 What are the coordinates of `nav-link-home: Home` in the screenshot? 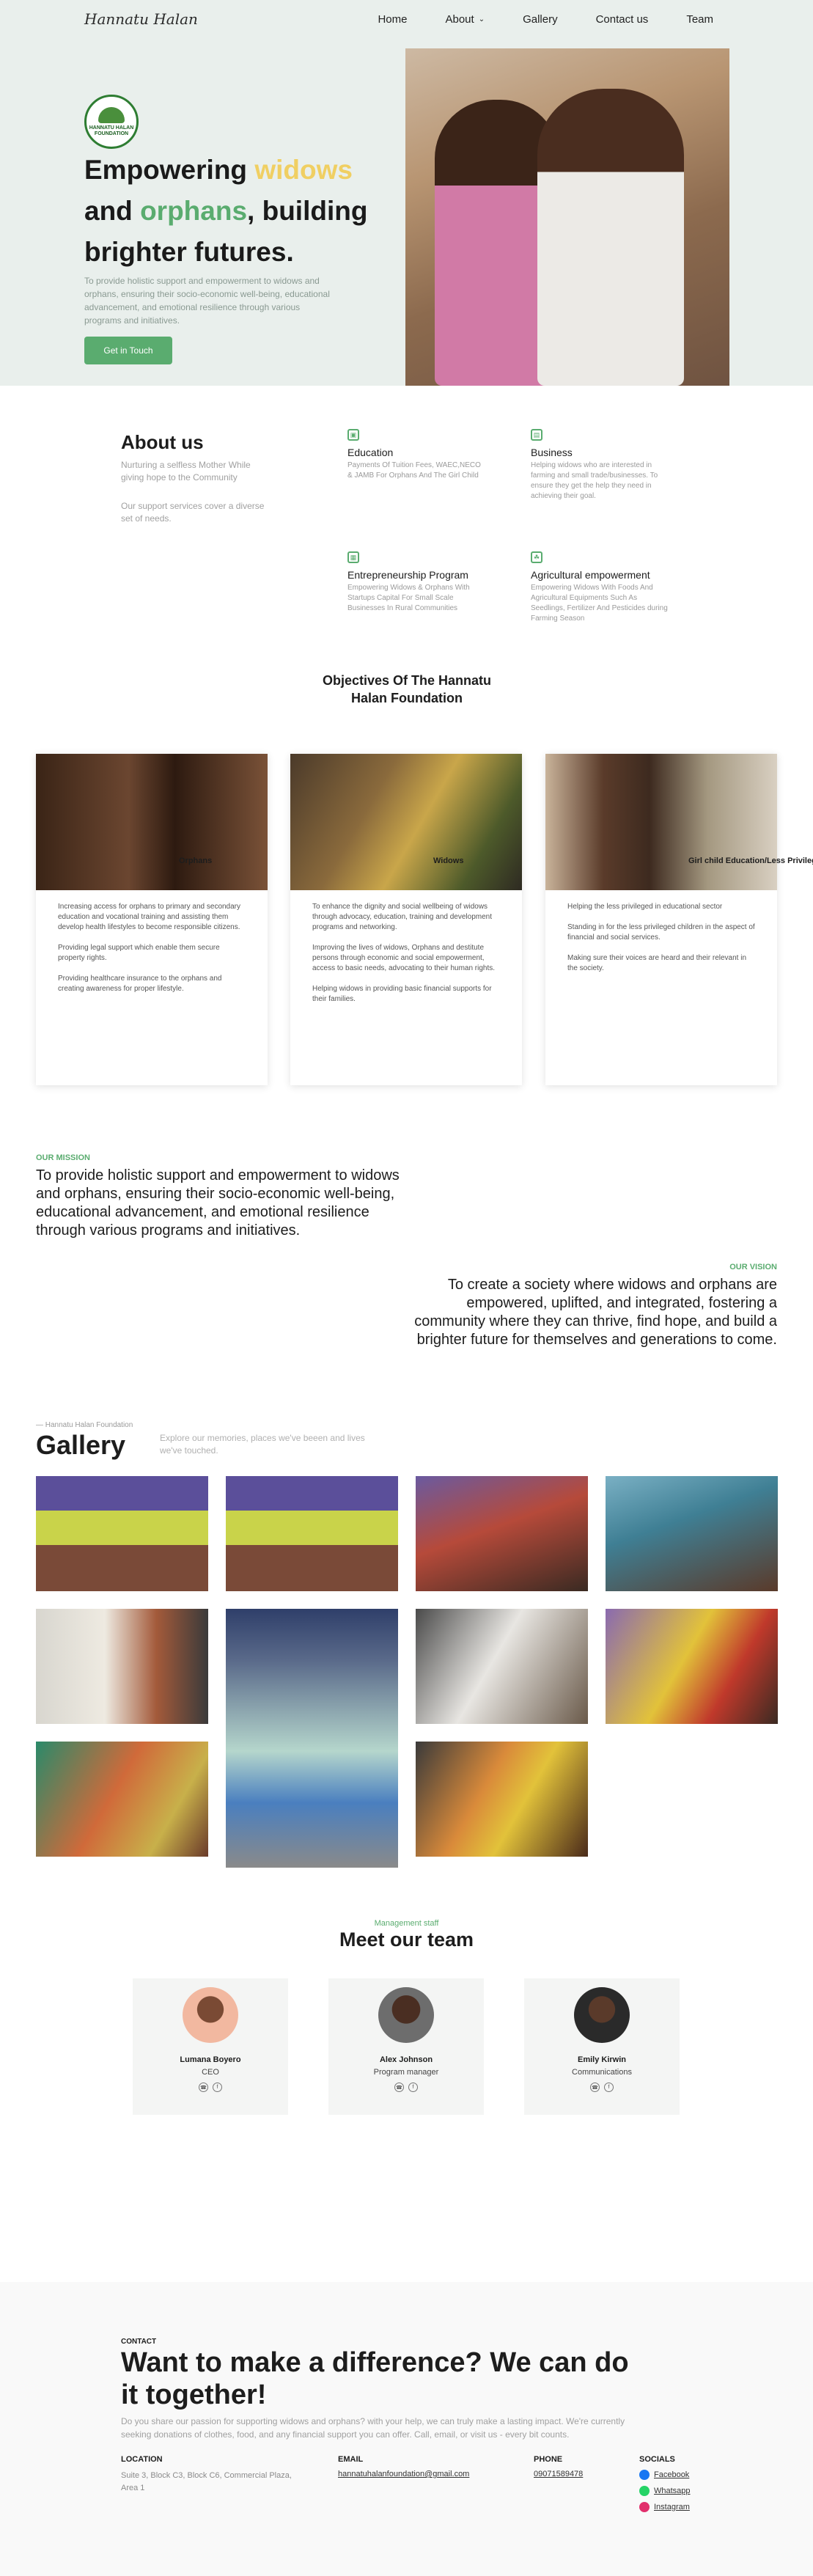 It's located at (392, 20).